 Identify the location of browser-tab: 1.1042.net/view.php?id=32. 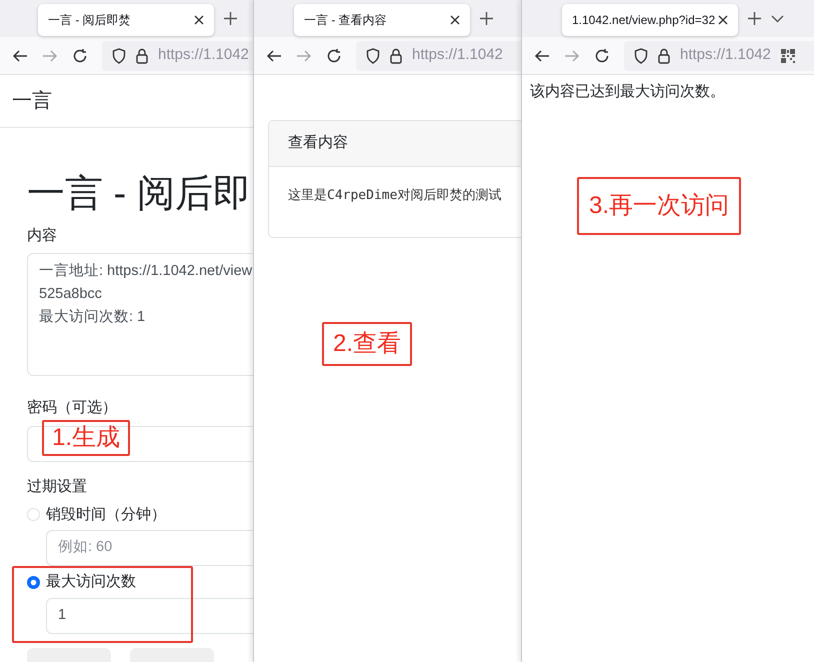
(650, 20).